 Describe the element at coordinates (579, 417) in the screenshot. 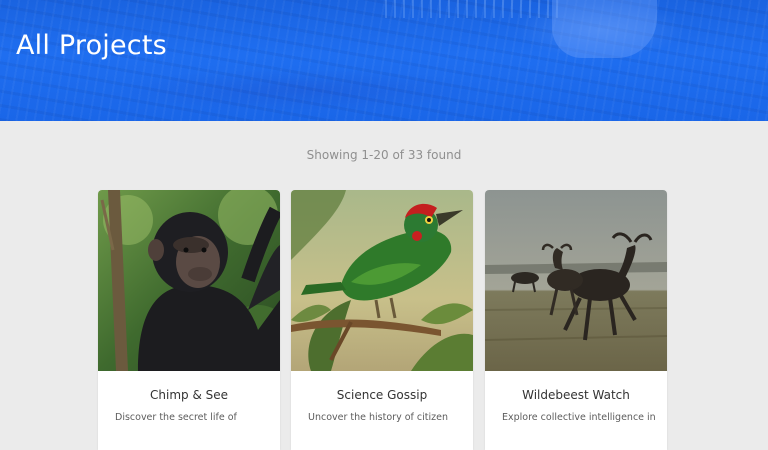

I see `project-description: Explore collective intelligence in` at that location.